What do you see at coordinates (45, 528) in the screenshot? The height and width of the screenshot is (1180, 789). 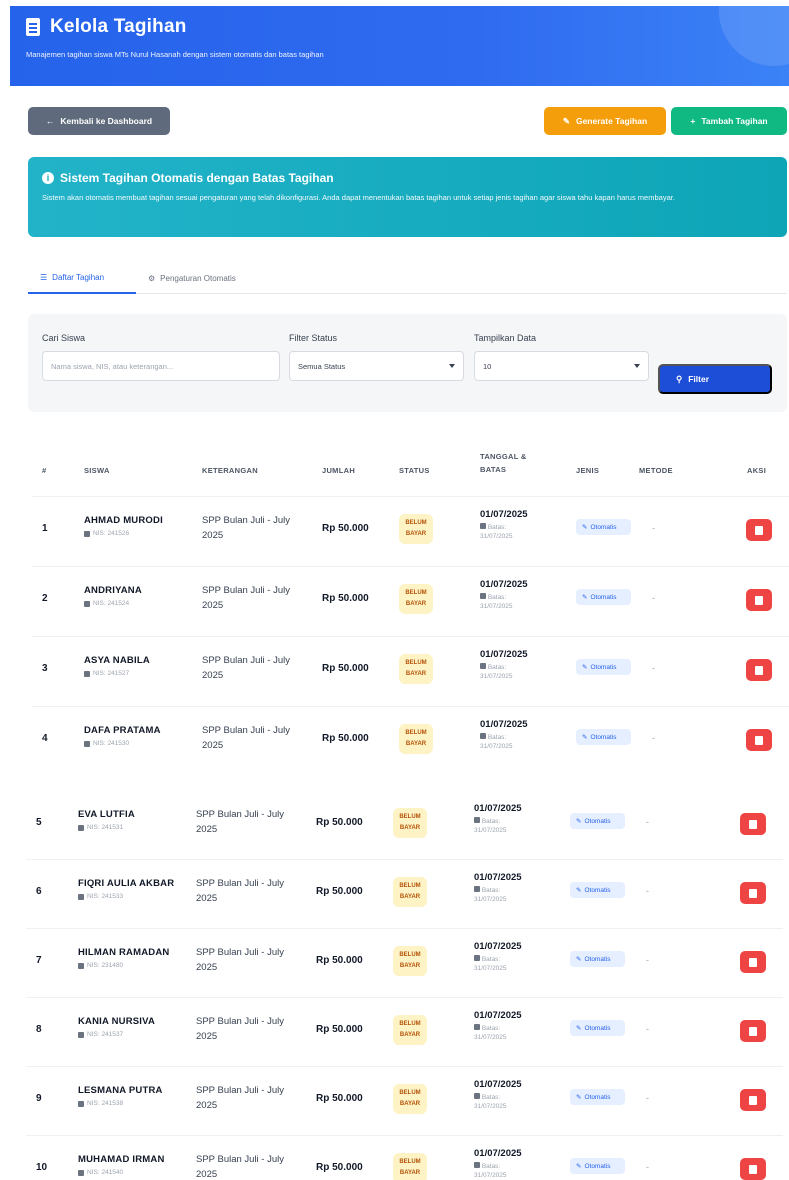 I see `row-number: 1` at bounding box center [45, 528].